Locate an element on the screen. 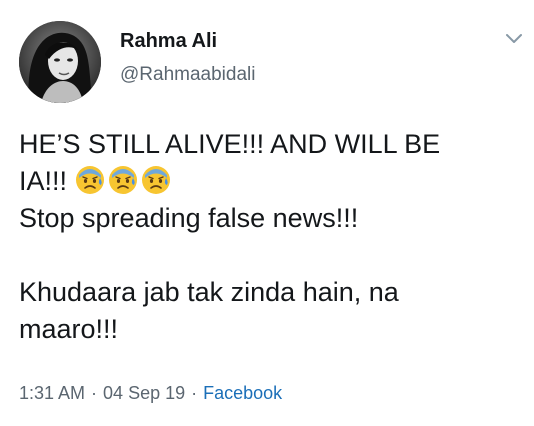 This screenshot has width=534, height=426. emoji-group is located at coordinates (123, 180).